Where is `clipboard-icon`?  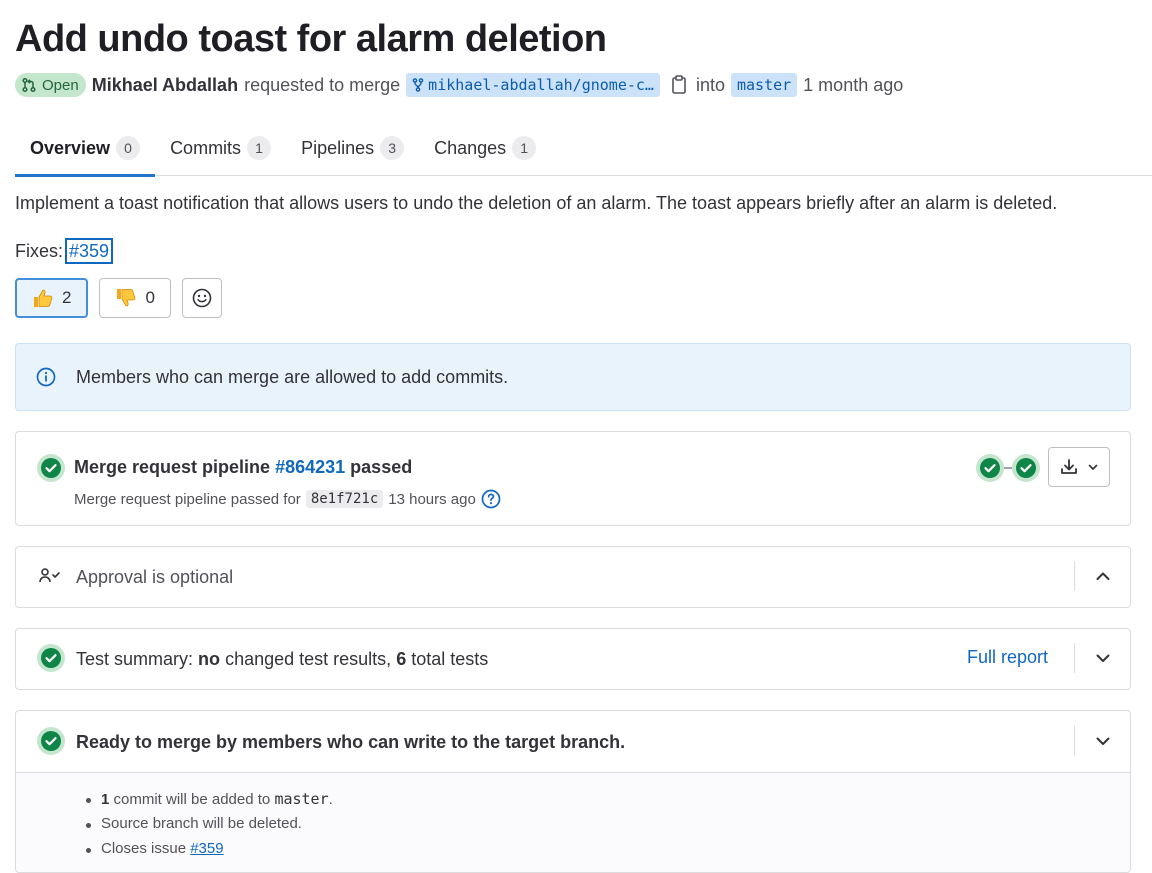 clipboard-icon is located at coordinates (679, 84).